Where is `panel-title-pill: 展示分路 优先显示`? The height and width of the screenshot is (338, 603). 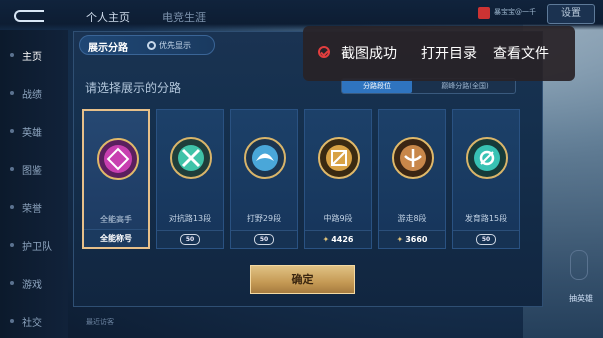
panel-title-pill: 展示分路 优先显示 is located at coordinates (147, 45).